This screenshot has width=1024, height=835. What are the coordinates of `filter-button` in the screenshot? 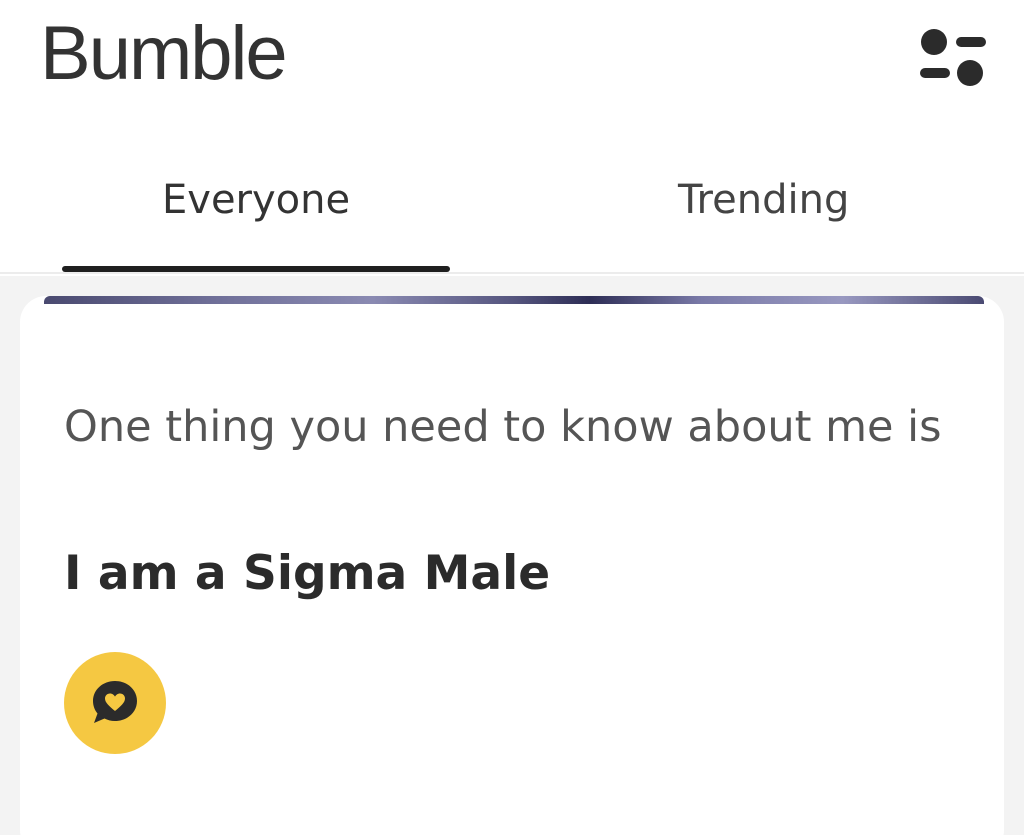 It's located at (952, 59).